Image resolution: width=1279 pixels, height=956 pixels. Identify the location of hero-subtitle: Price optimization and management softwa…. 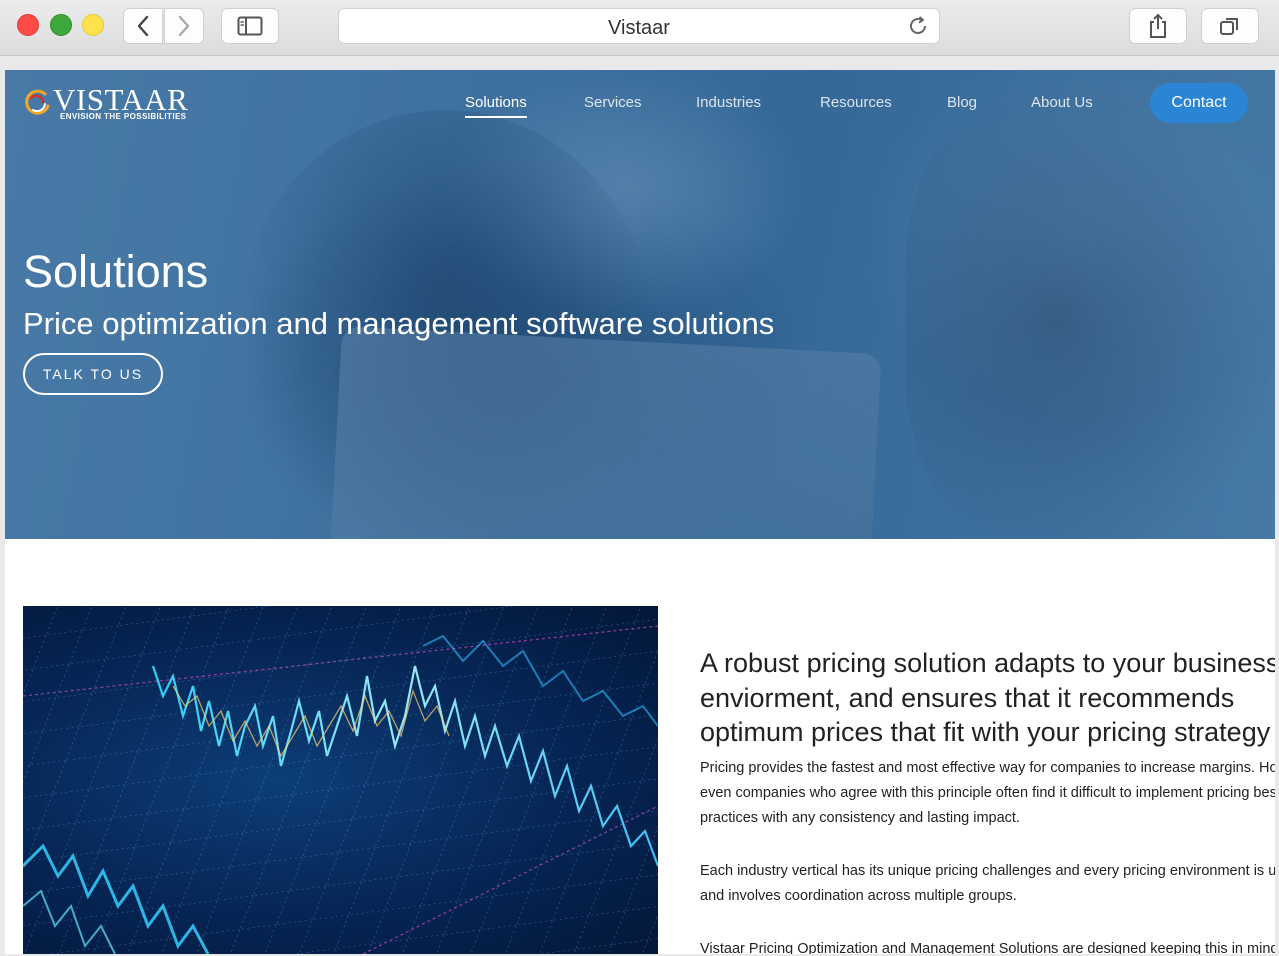
(399, 323).